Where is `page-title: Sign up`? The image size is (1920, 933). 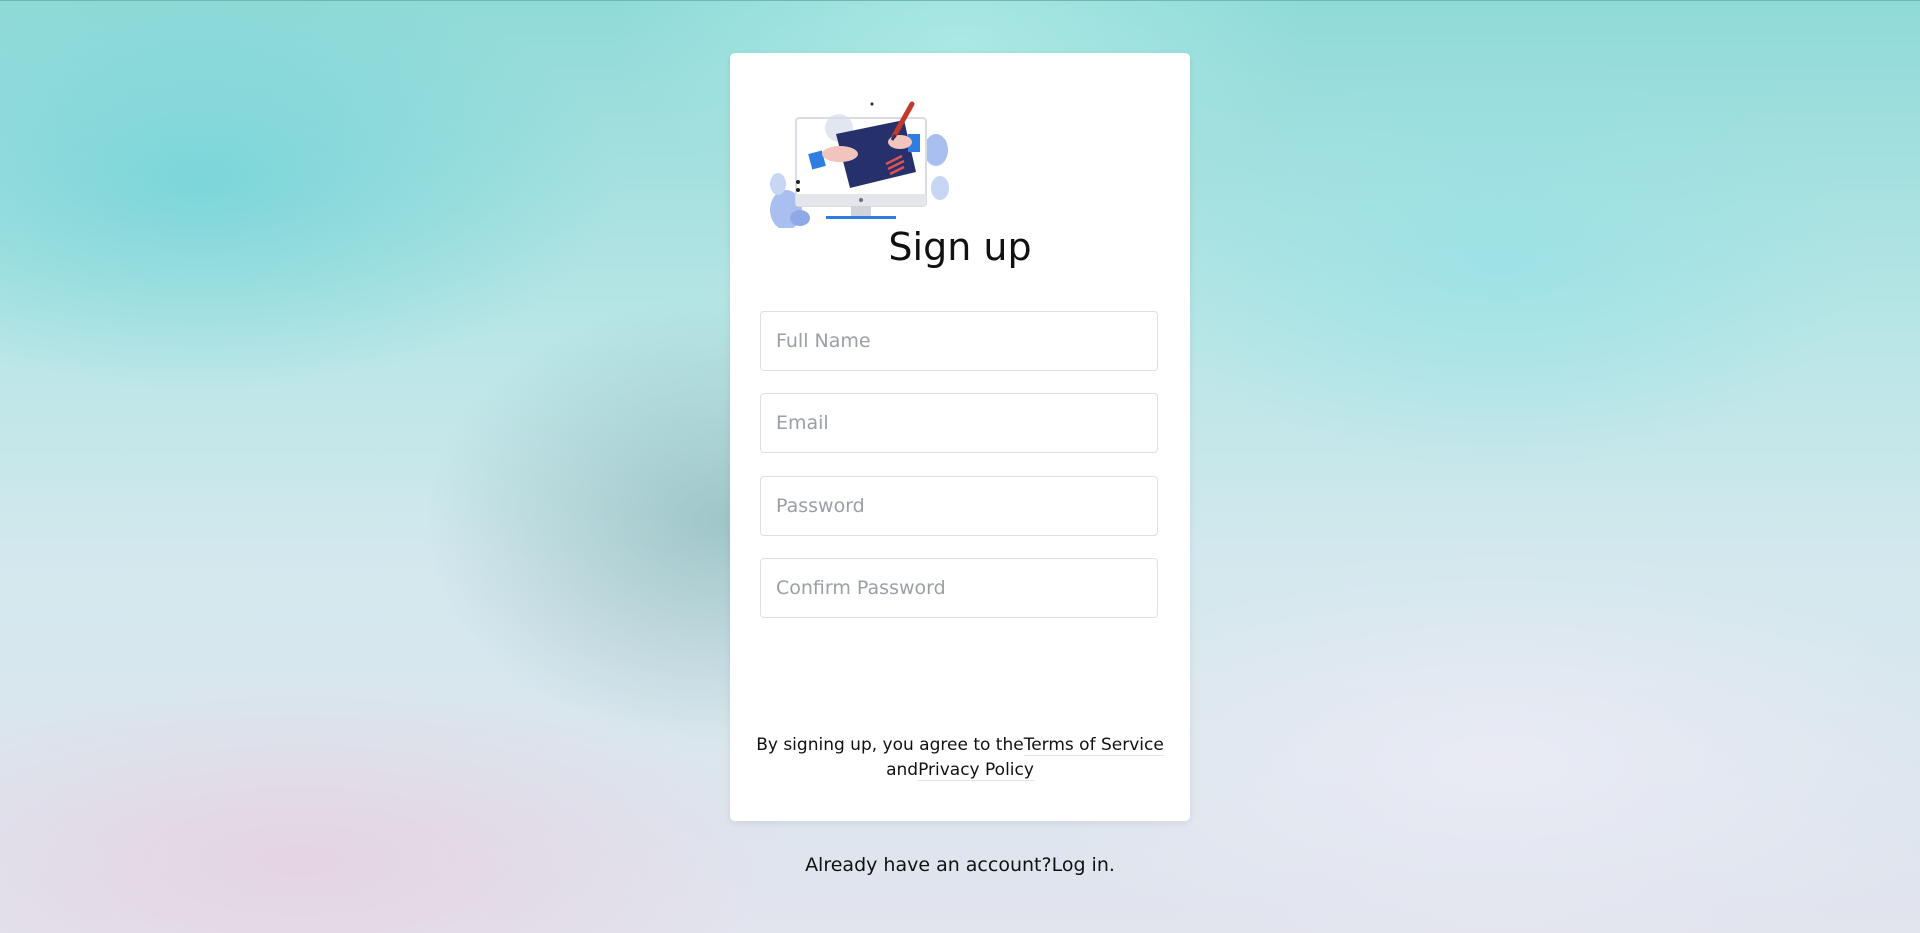
page-title: Sign up is located at coordinates (960, 247).